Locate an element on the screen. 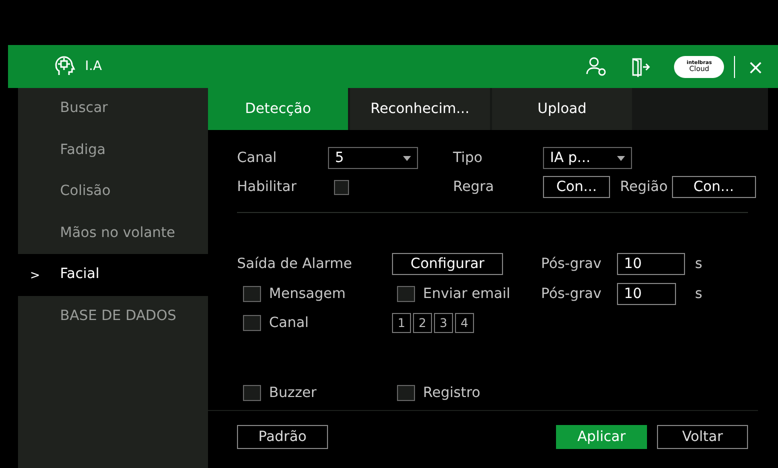 The height and width of the screenshot is (468, 778). tab: Detecção is located at coordinates (278, 109).